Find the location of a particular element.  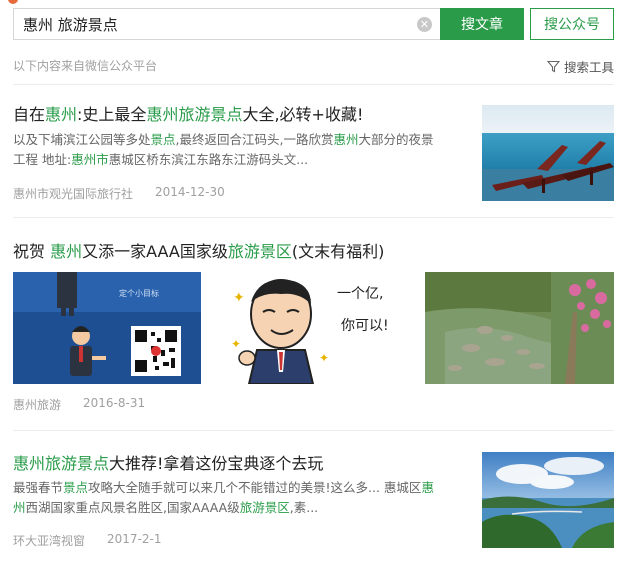

filter-icon is located at coordinates (553, 66).